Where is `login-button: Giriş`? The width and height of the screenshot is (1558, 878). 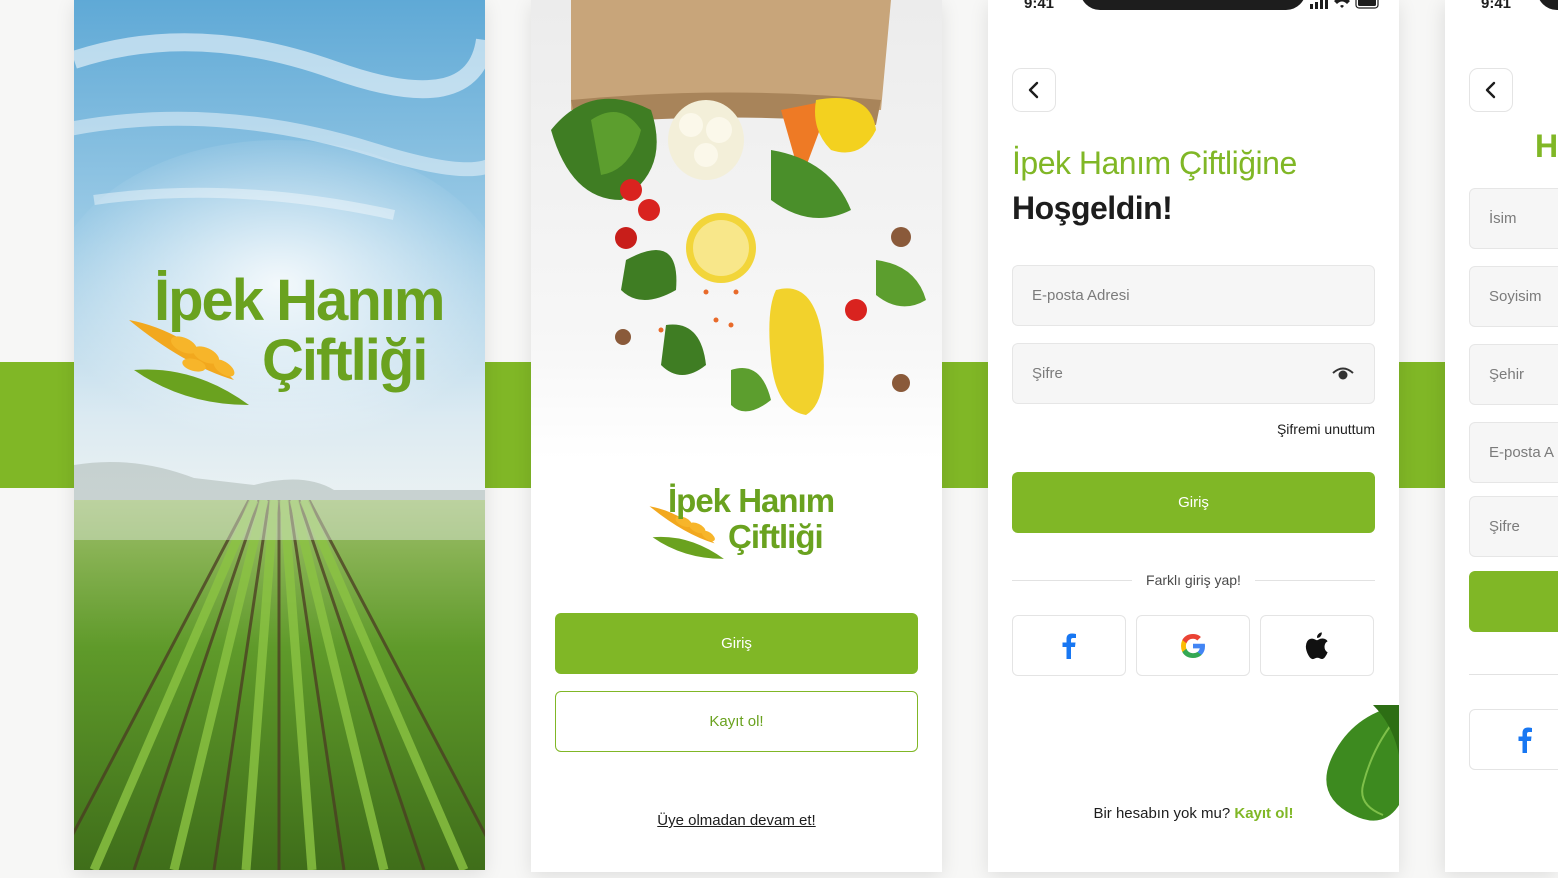
login-button: Giriş is located at coordinates (736, 643).